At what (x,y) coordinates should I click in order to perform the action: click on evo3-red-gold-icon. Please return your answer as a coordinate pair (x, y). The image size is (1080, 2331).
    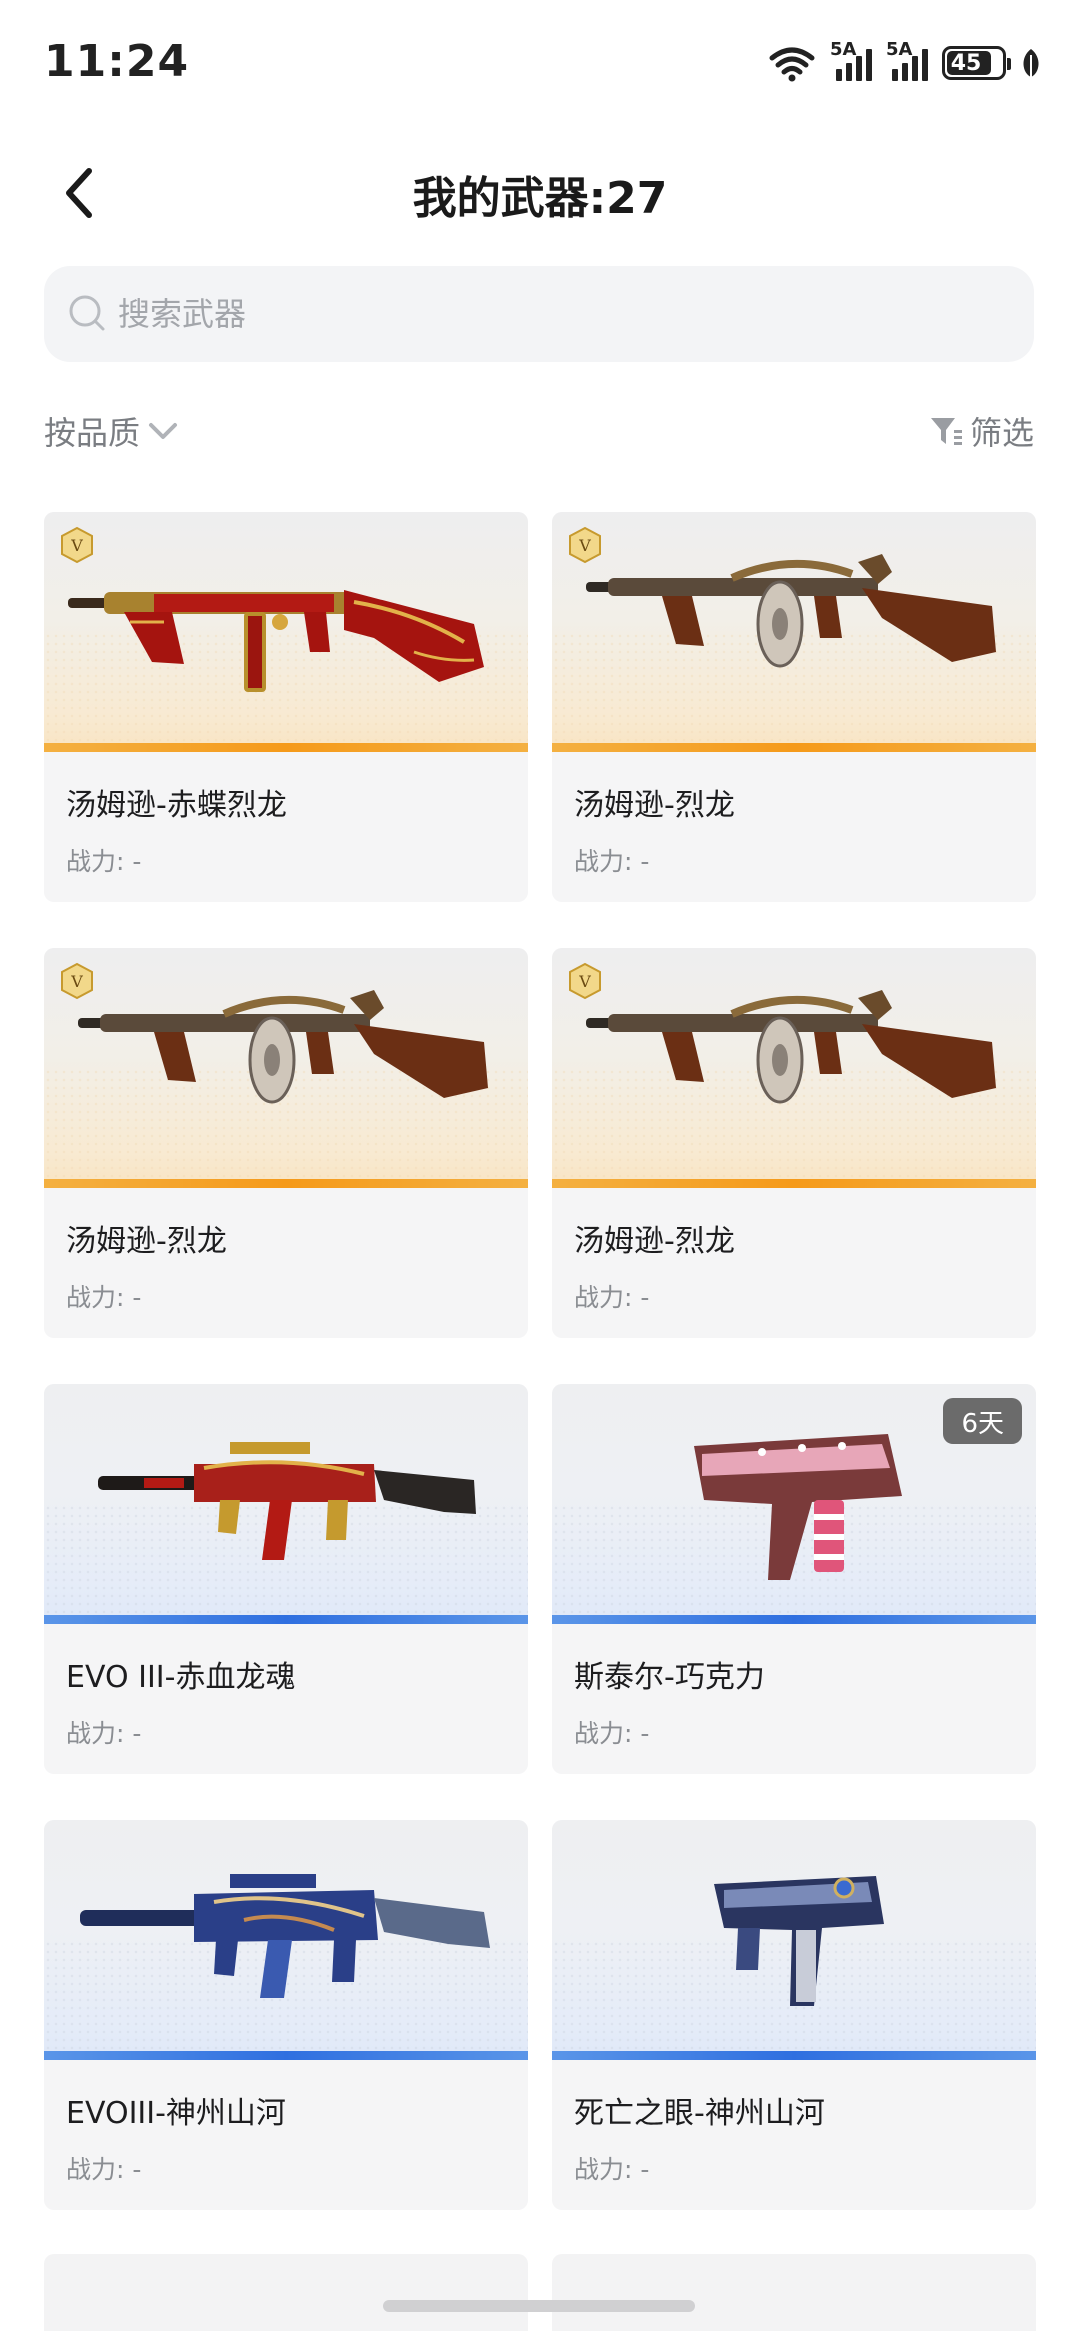
    Looking at the image, I should click on (287, 1501).